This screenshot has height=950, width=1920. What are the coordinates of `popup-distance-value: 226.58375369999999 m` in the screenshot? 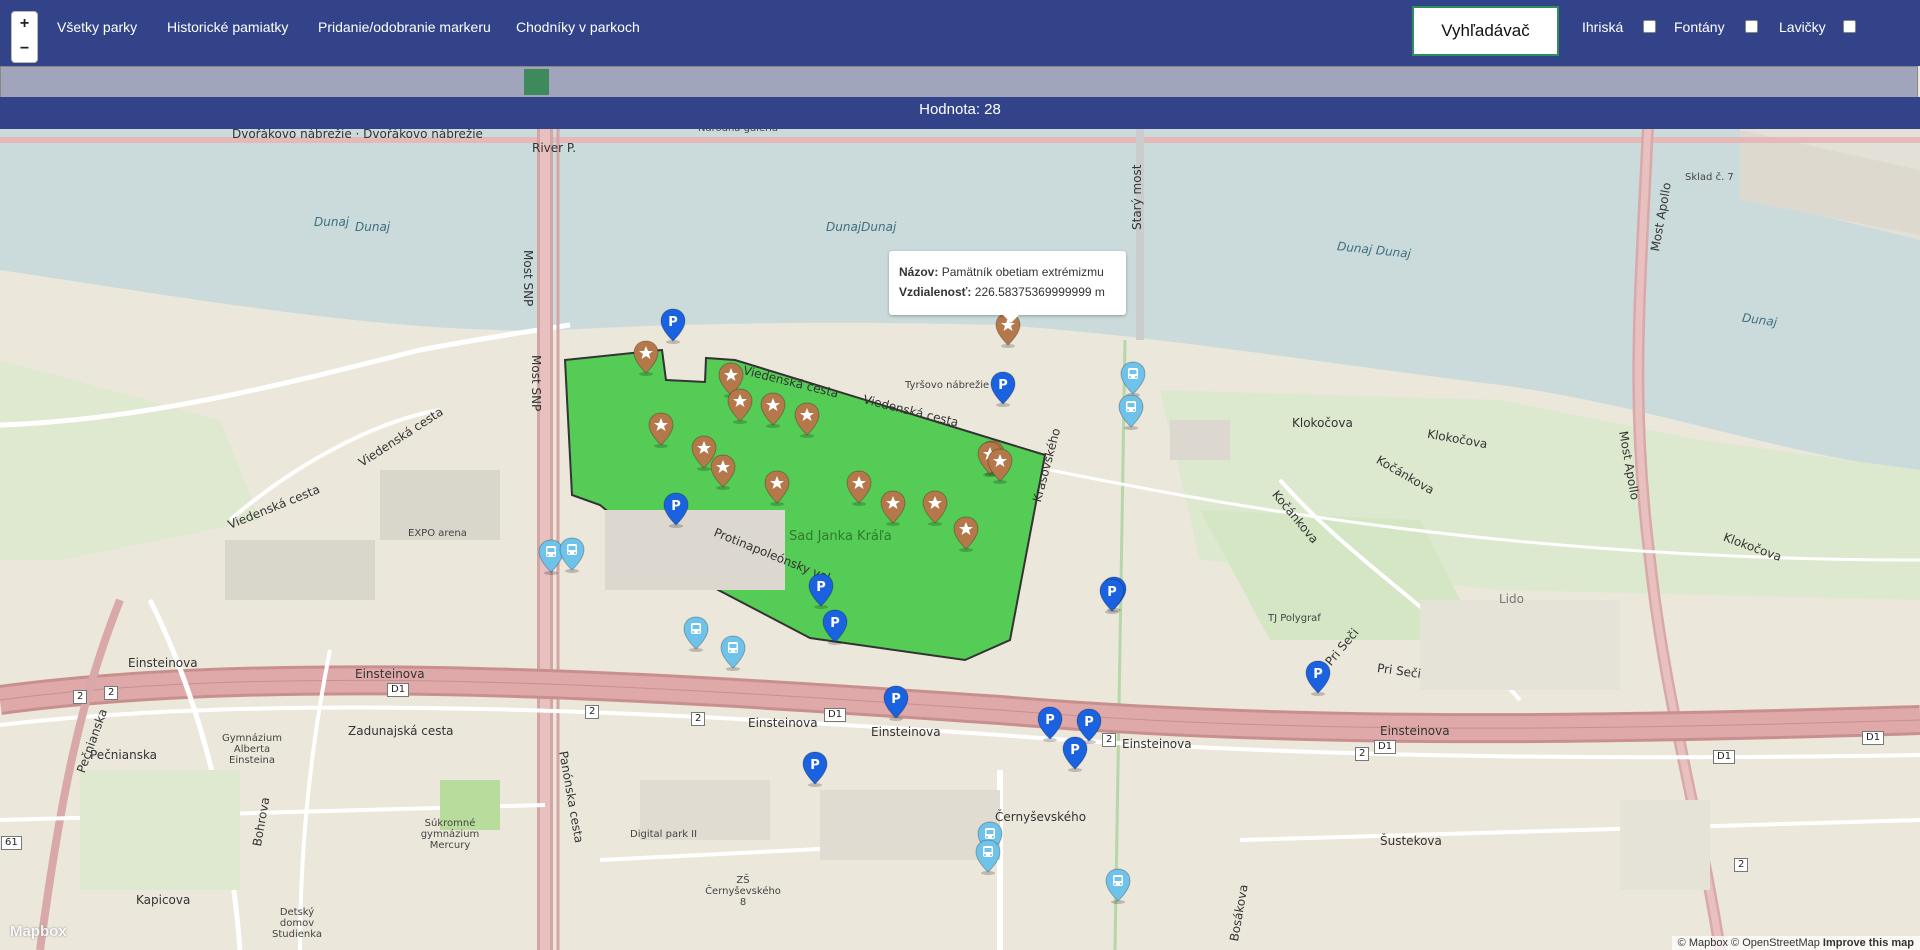 It's located at (1039, 292).